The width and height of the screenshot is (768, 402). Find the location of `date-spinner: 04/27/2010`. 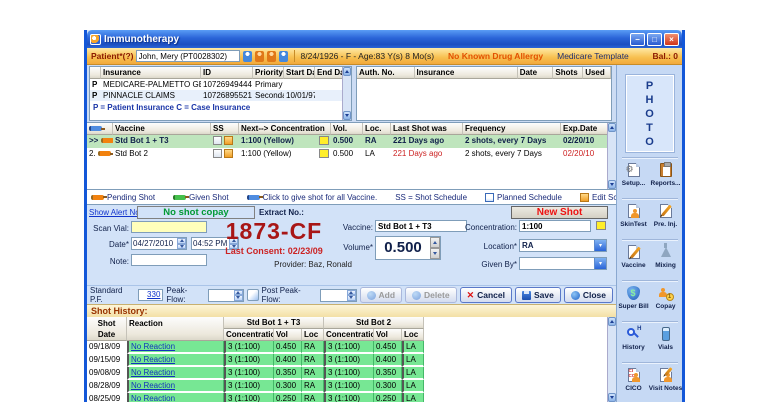

date-spinner: 04/27/2010 is located at coordinates (159, 243).